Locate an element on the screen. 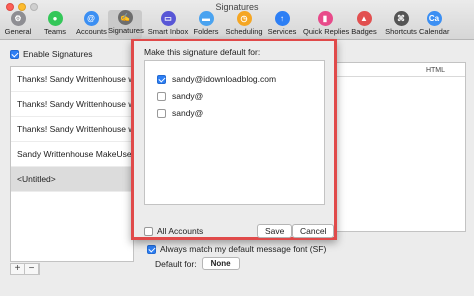 This screenshot has height=296, width=474. accounts-icon: @ is located at coordinates (91, 18).